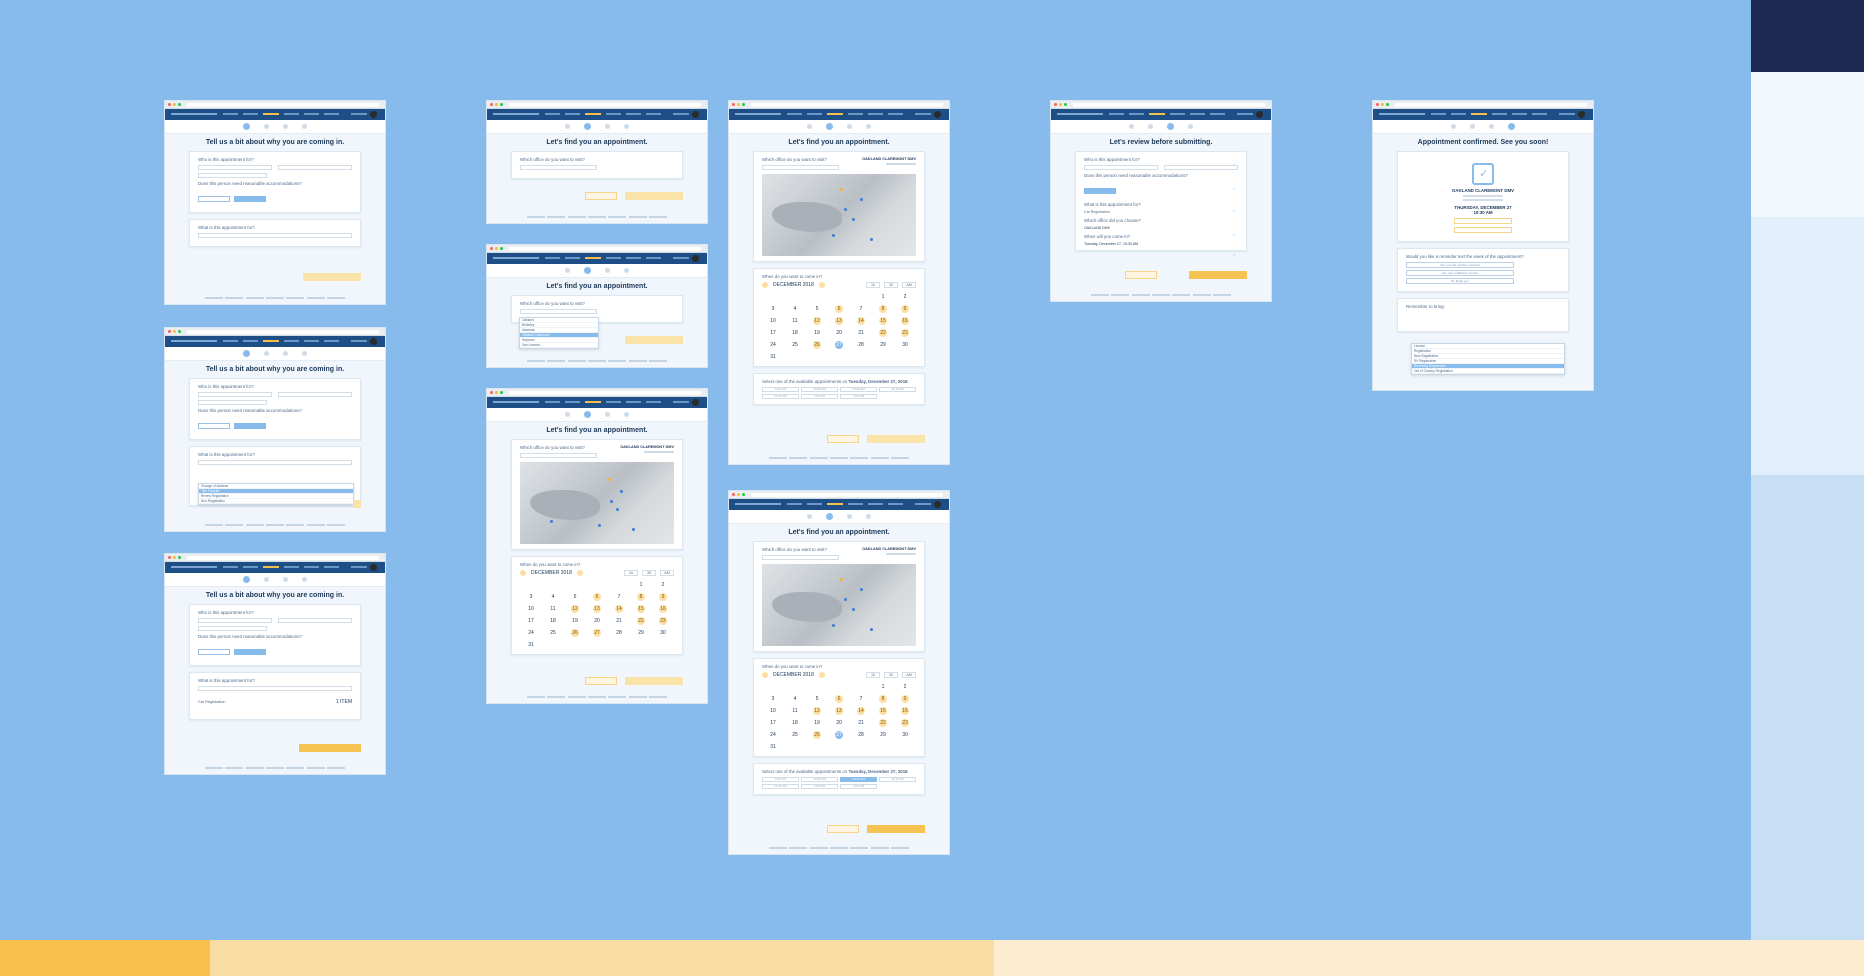 Image resolution: width=1864 pixels, height=976 pixels. What do you see at coordinates (1460, 281) in the screenshot?
I see `reminder-option: No thank you` at bounding box center [1460, 281].